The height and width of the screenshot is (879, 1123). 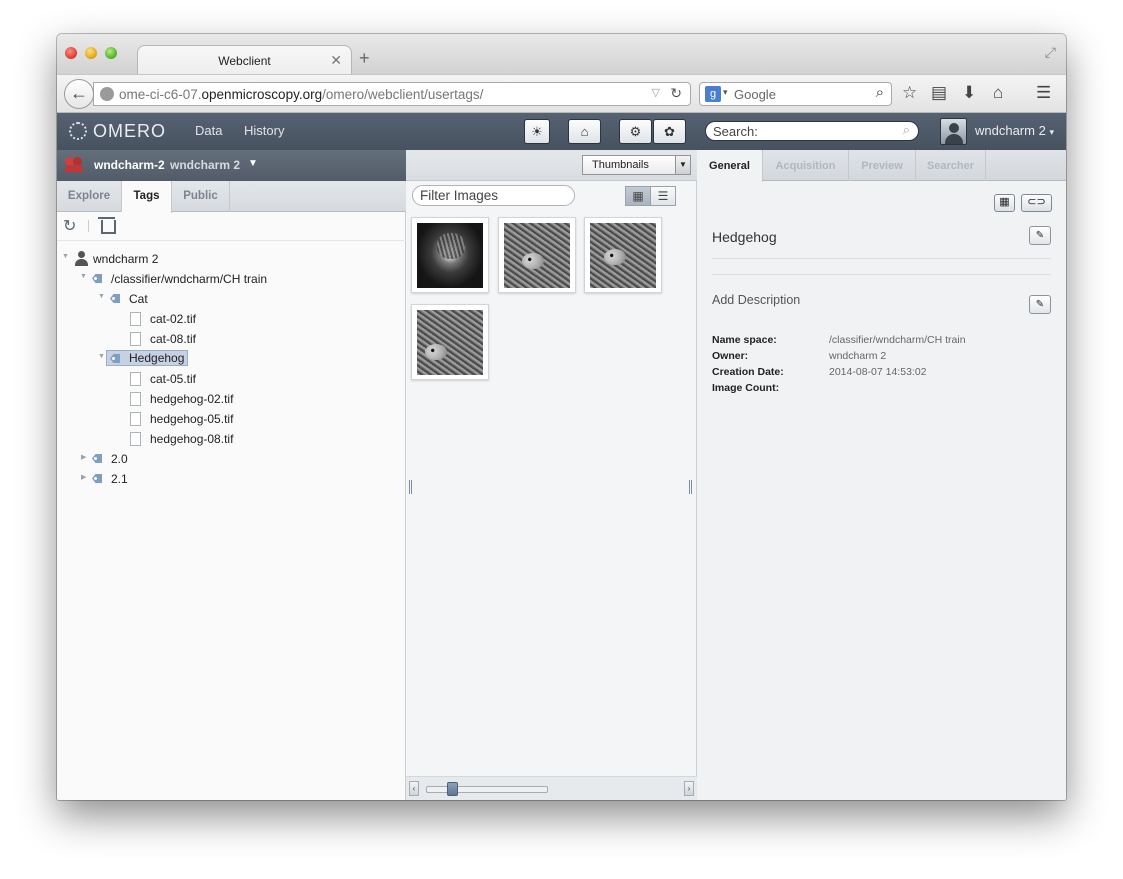 What do you see at coordinates (69, 226) in the screenshot?
I see `refresh-icon: ↻` at bounding box center [69, 226].